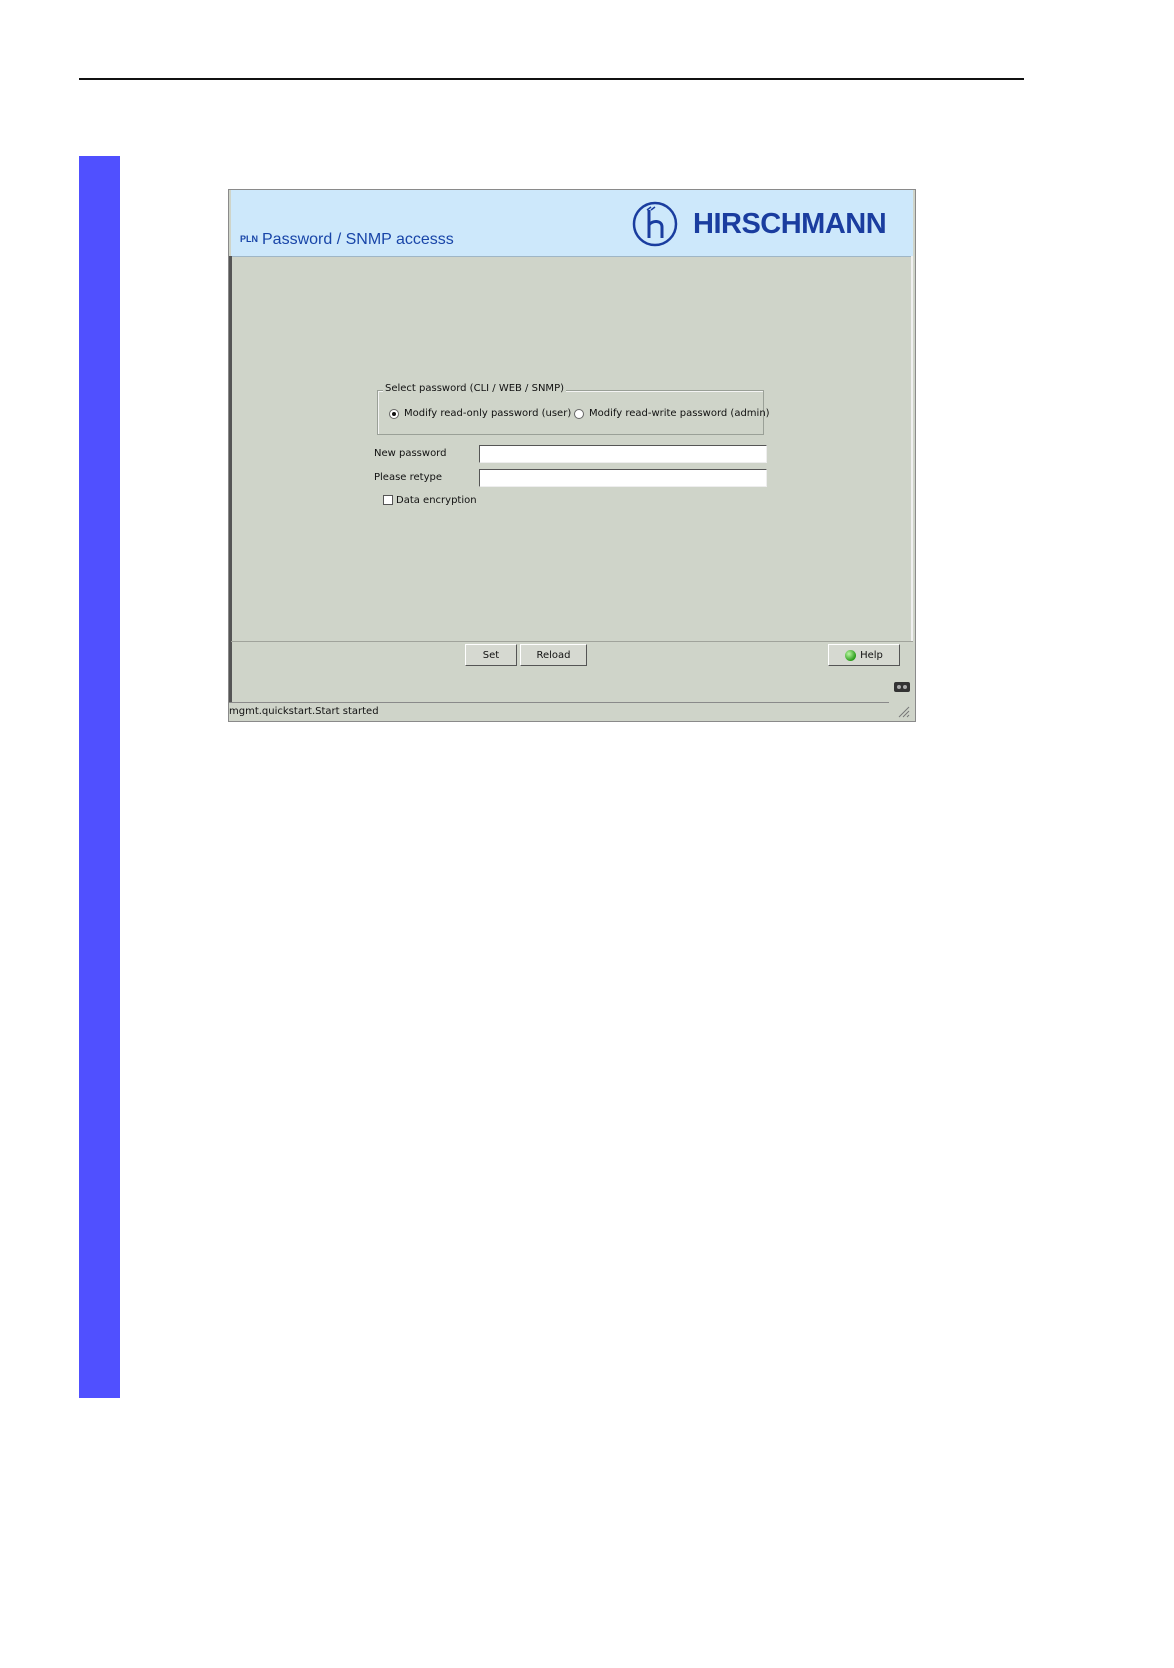 The image size is (1174, 1668). Describe the element at coordinates (679, 413) in the screenshot. I see `radio-admin-label: Modify read-write password (admin)` at that location.